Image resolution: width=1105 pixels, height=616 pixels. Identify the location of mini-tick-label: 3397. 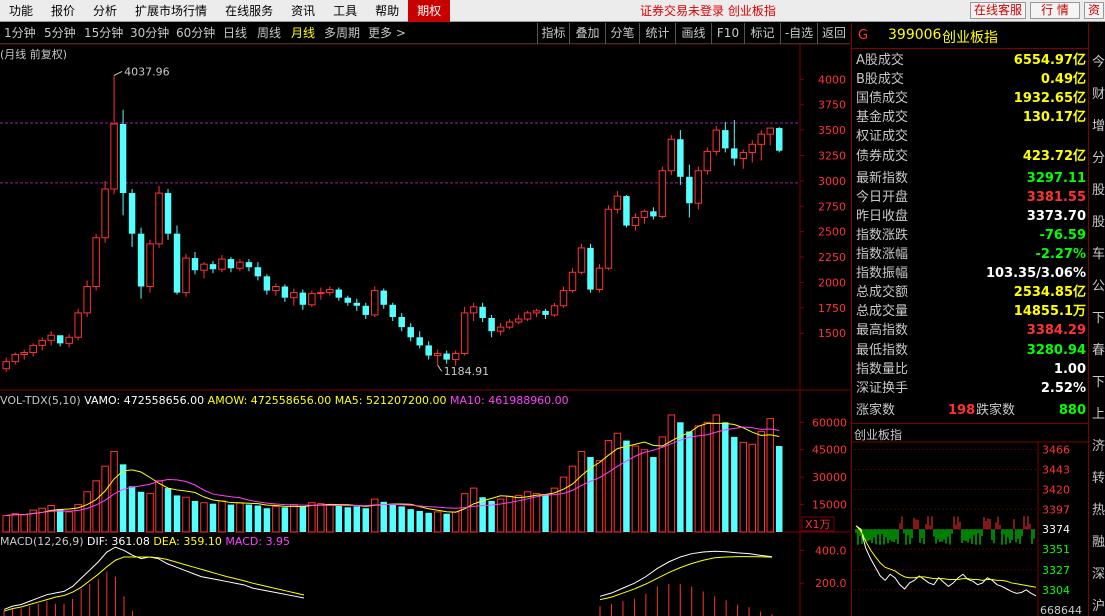
(1056, 509).